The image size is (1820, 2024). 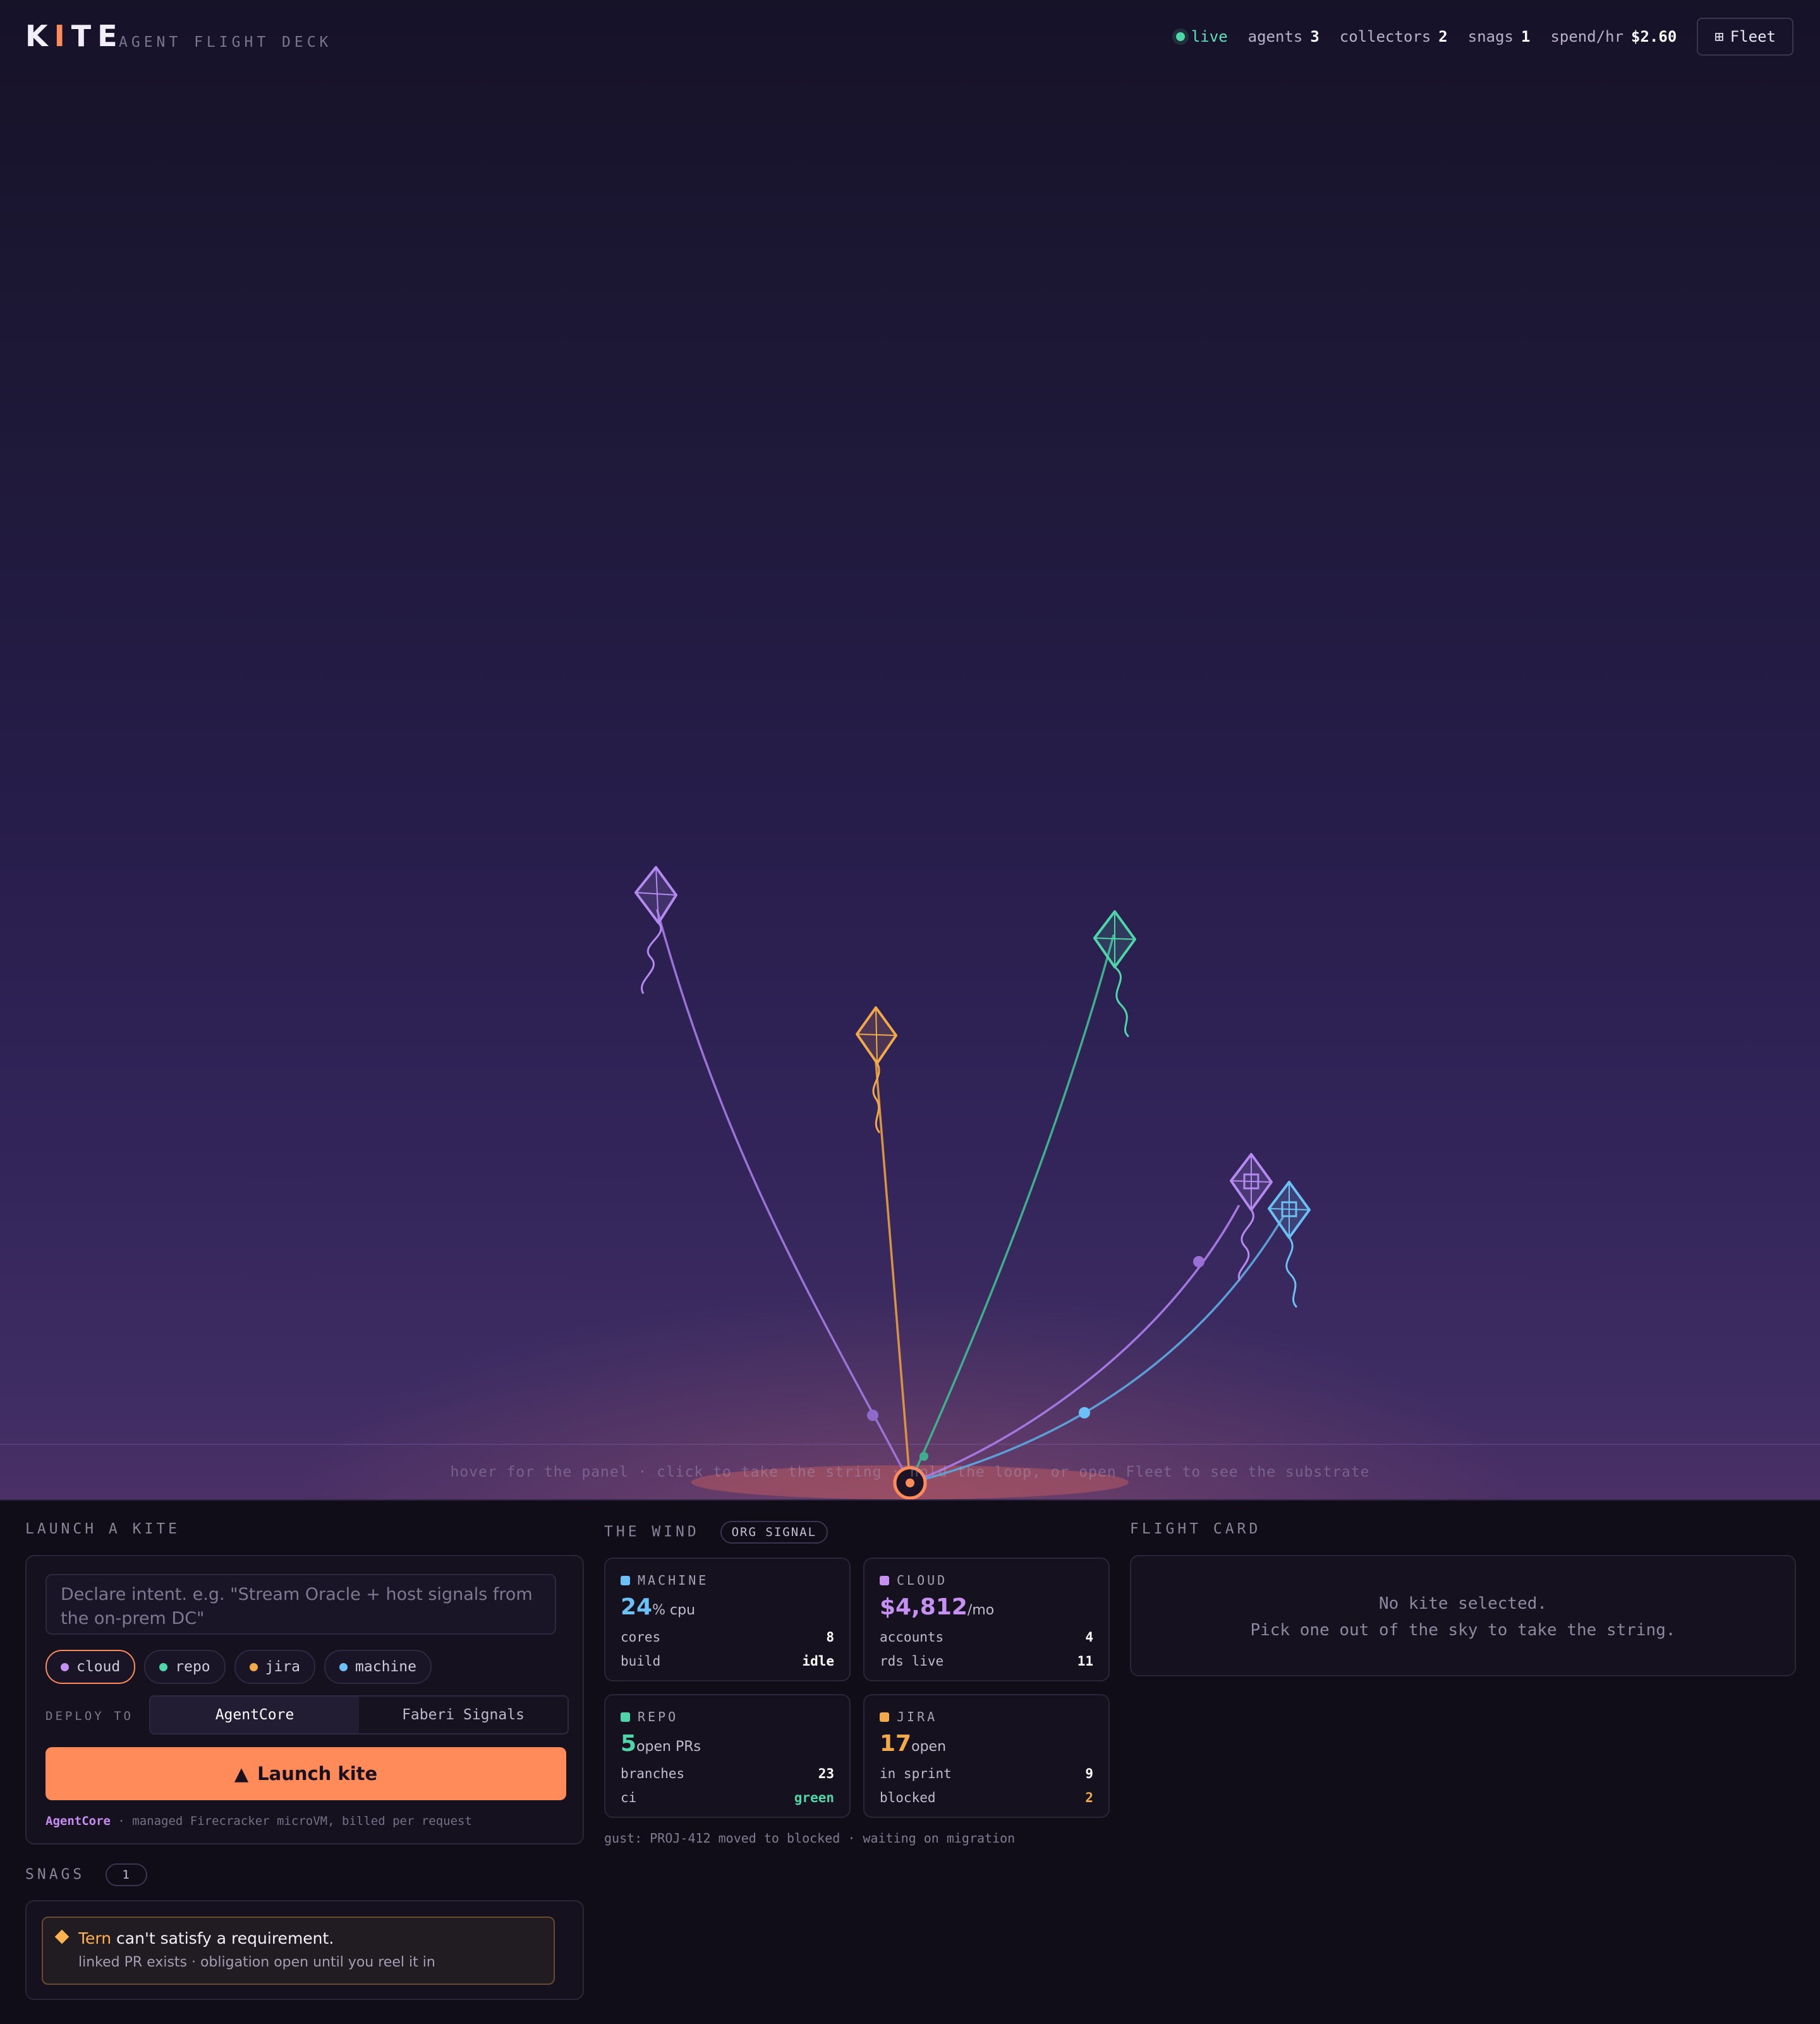 What do you see at coordinates (1074, 1344) in the screenshot?
I see `string-collector-cloud` at bounding box center [1074, 1344].